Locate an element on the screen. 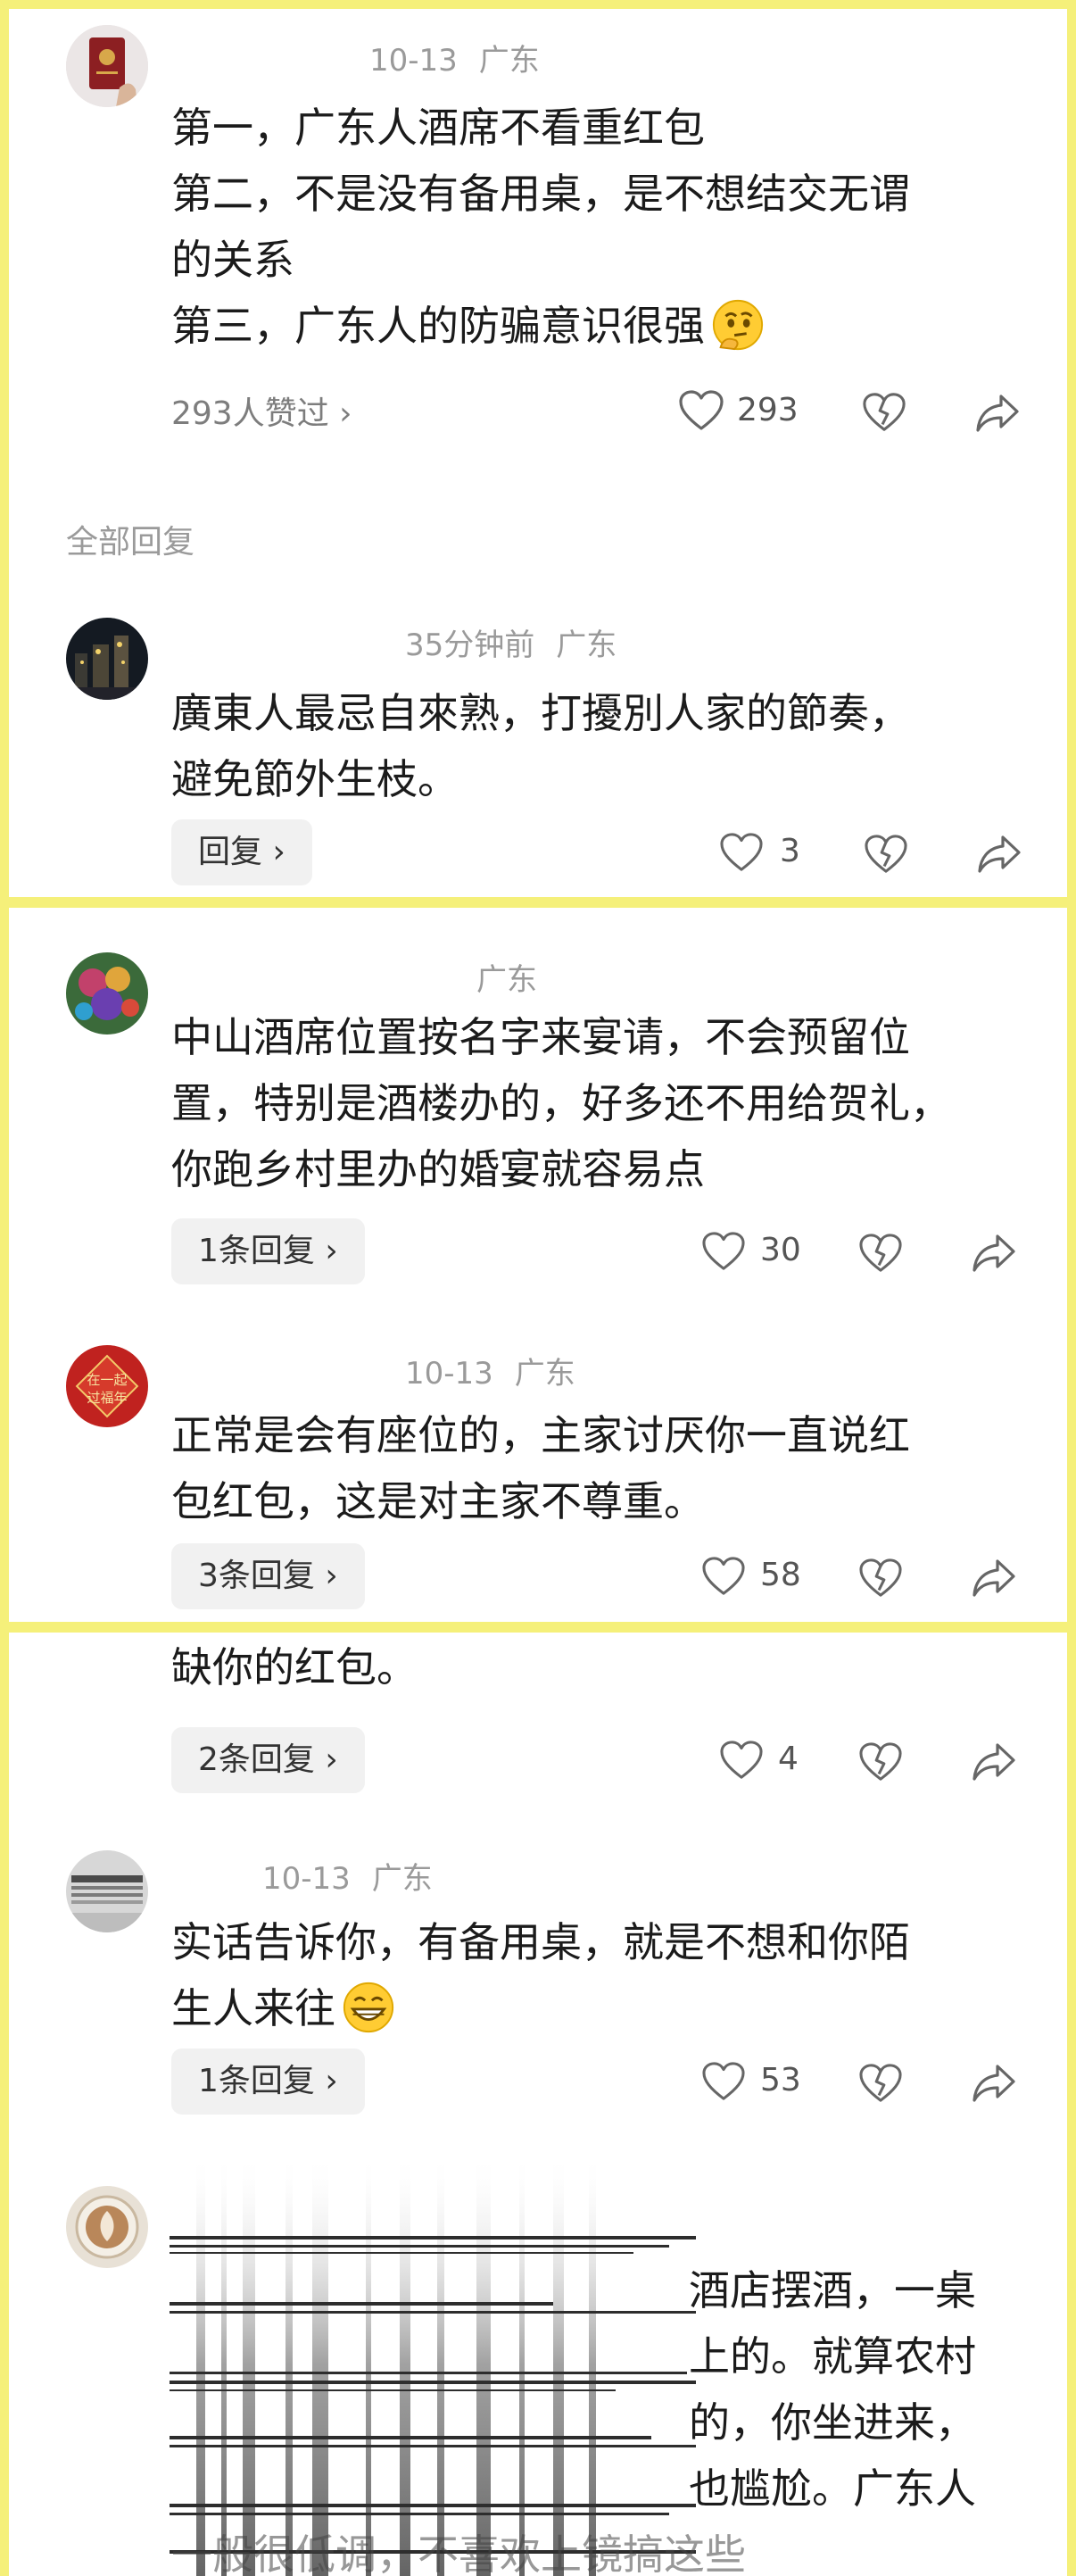 This screenshot has width=1076, height=2576. comment-line-with-emoji: 第三，广东人的防骗意识很强 is located at coordinates (599, 326).